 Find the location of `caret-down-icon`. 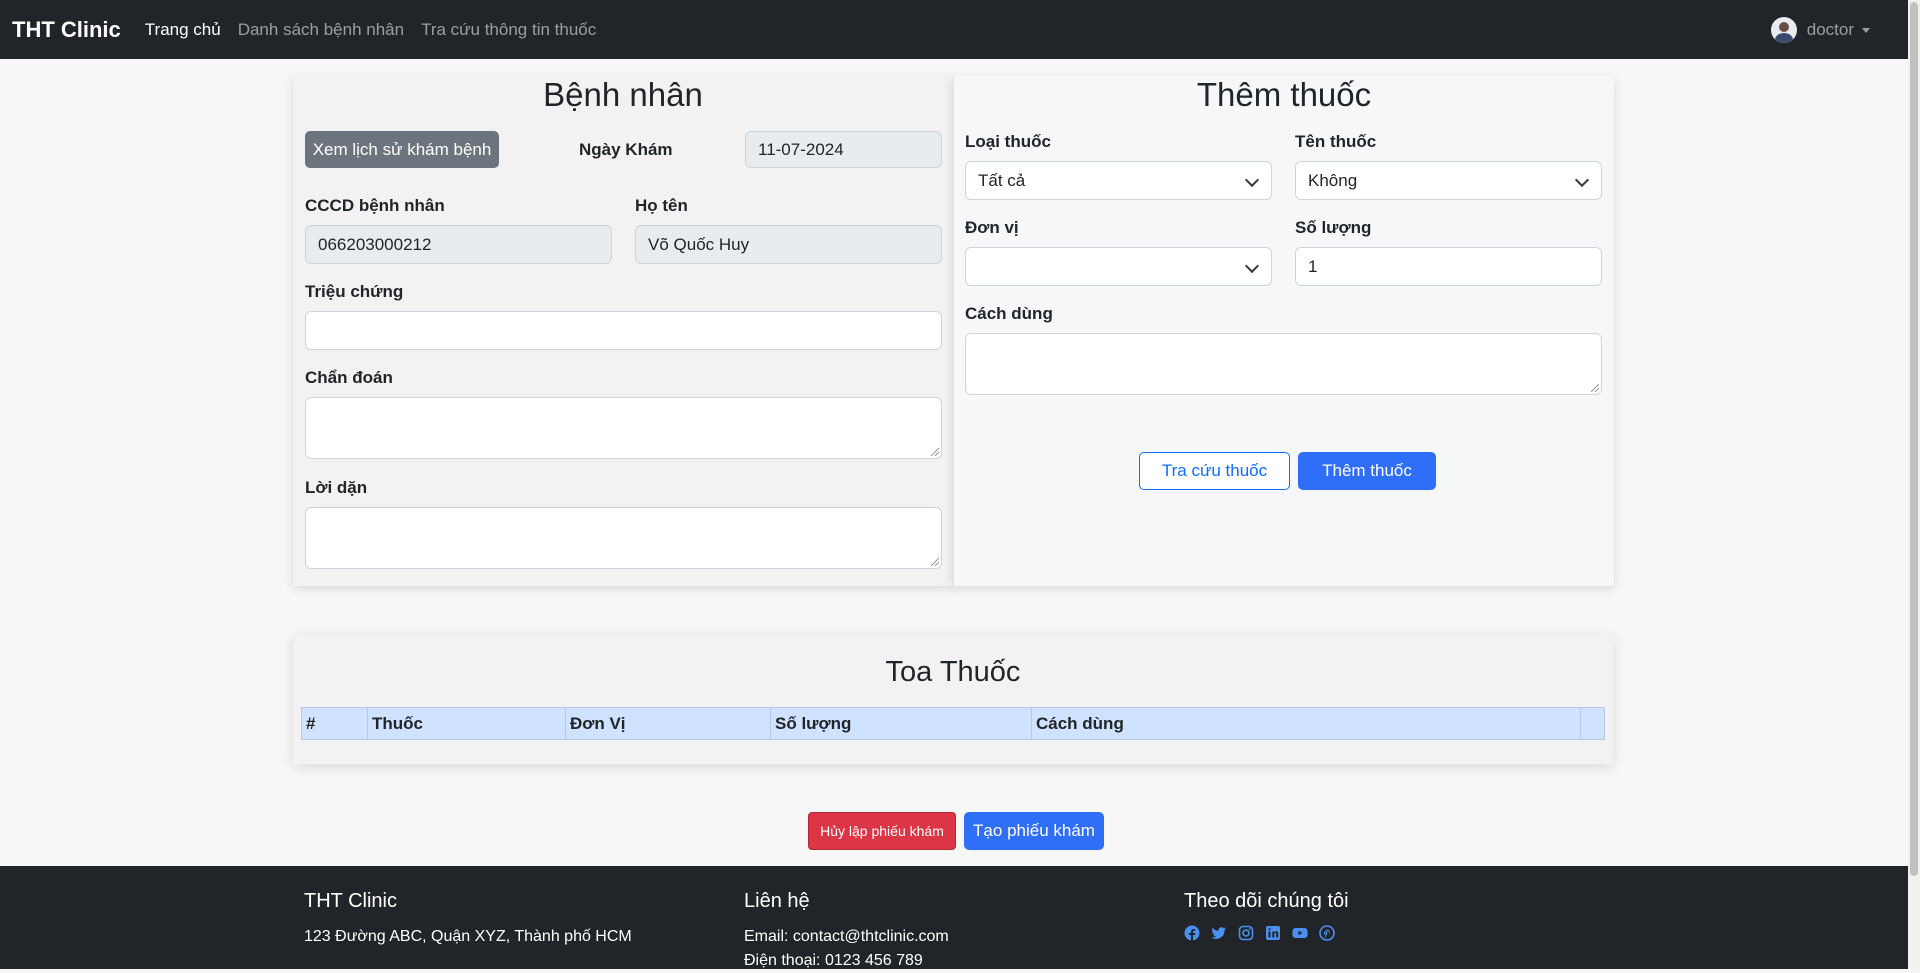

caret-down-icon is located at coordinates (1866, 30).